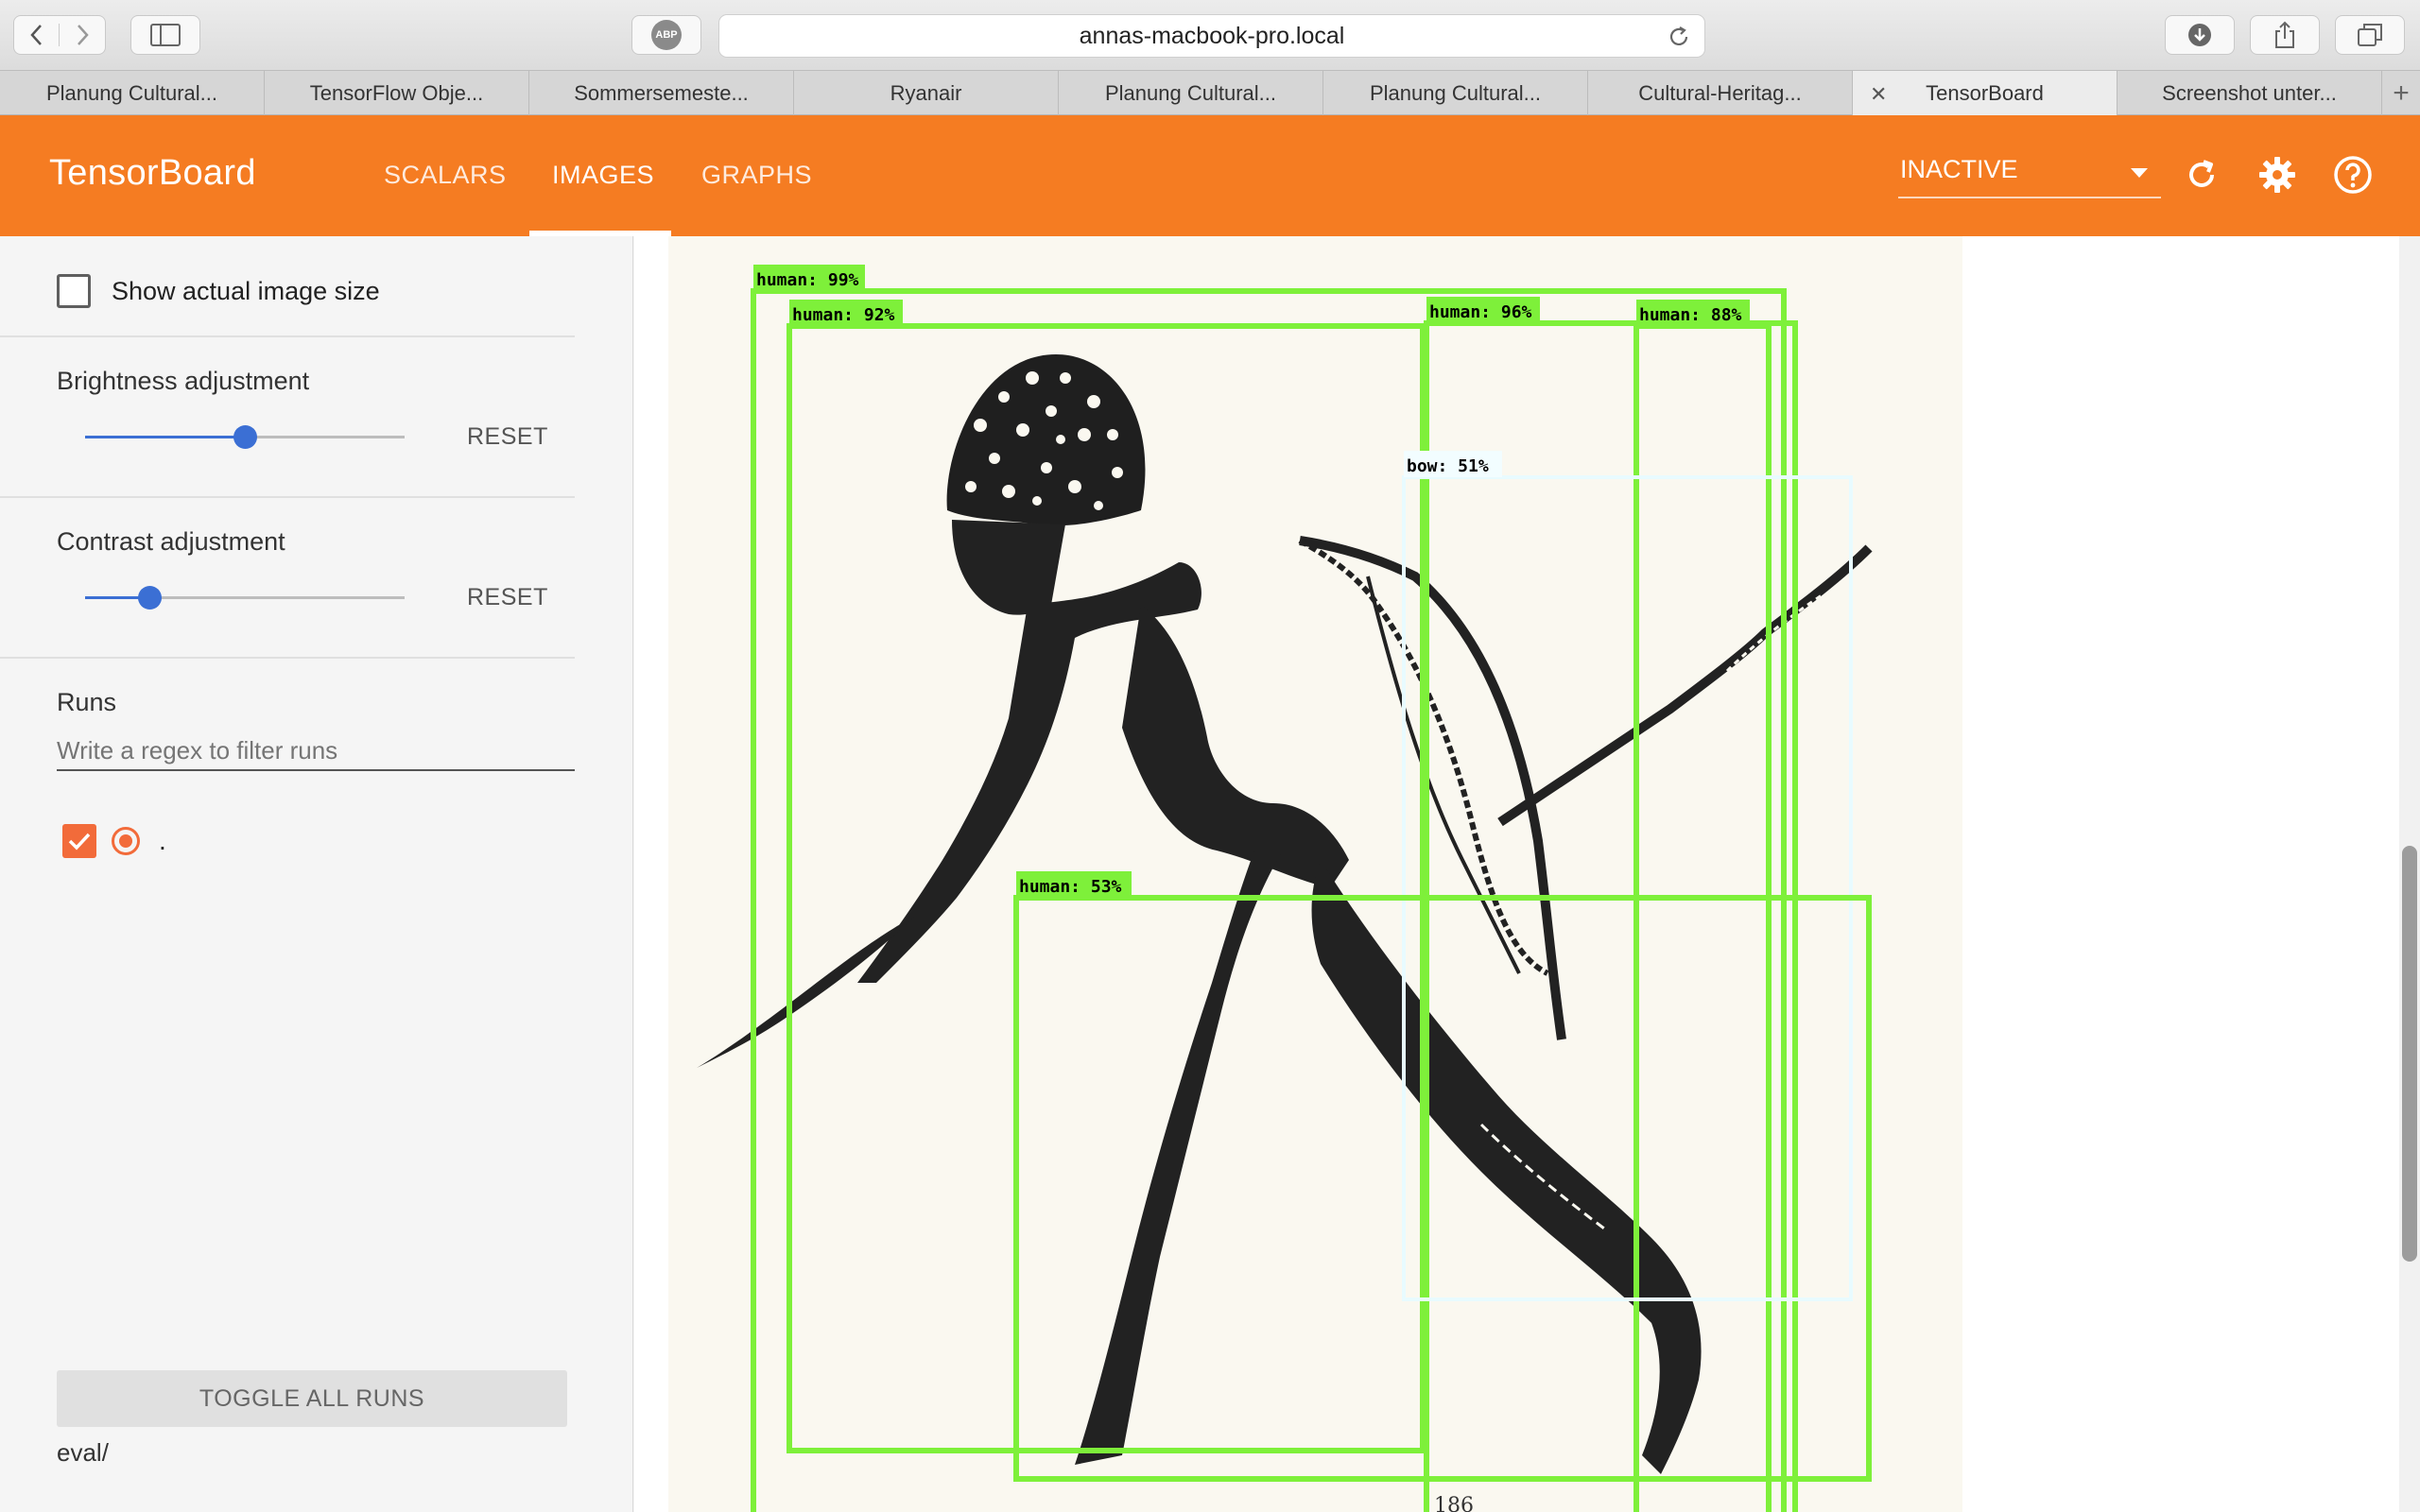 The image size is (2420, 1512). Describe the element at coordinates (2409, 1054) in the screenshot. I see `page-scrollbar-thumb` at that location.